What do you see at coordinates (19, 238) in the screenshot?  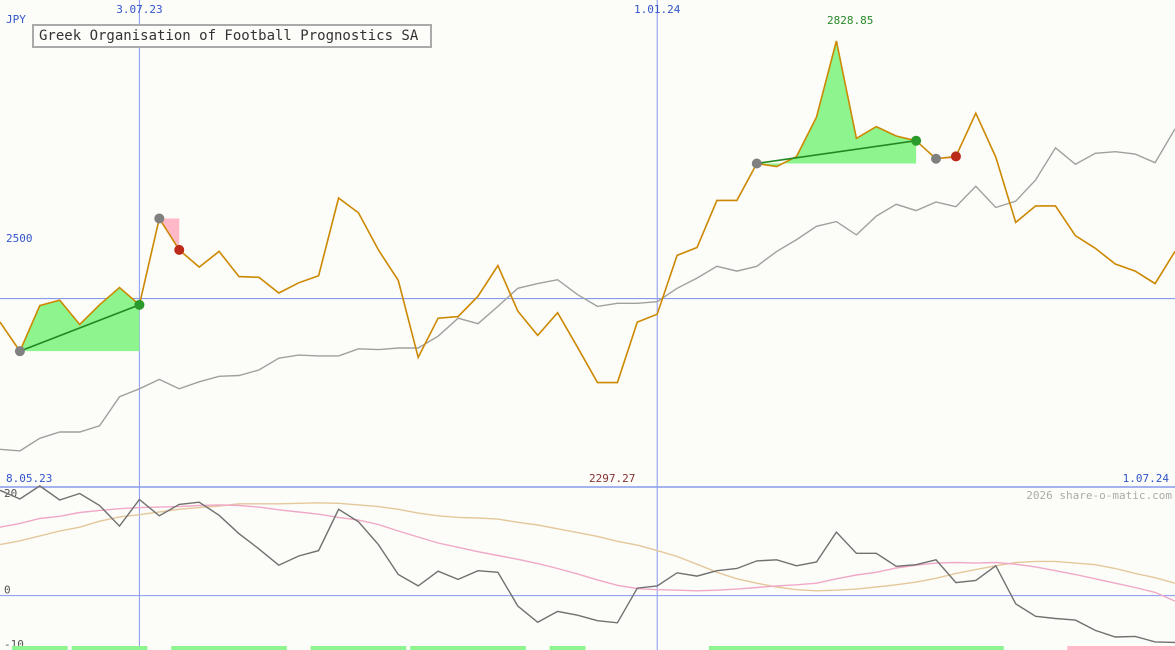 I see `reference-label: 2500` at bounding box center [19, 238].